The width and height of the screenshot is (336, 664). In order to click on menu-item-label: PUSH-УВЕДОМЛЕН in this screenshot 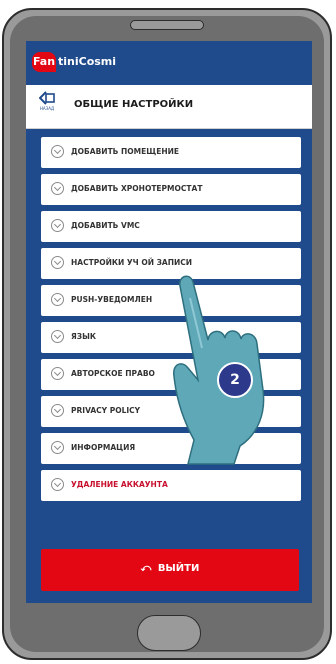, I will do `click(112, 299)`.